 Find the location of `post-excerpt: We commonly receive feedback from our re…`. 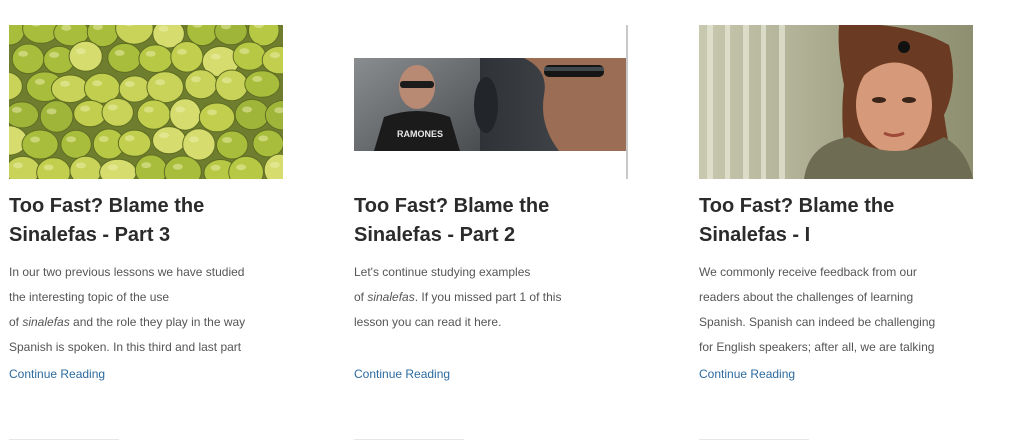

post-excerpt: We commonly receive feedback from our re… is located at coordinates (817, 309).